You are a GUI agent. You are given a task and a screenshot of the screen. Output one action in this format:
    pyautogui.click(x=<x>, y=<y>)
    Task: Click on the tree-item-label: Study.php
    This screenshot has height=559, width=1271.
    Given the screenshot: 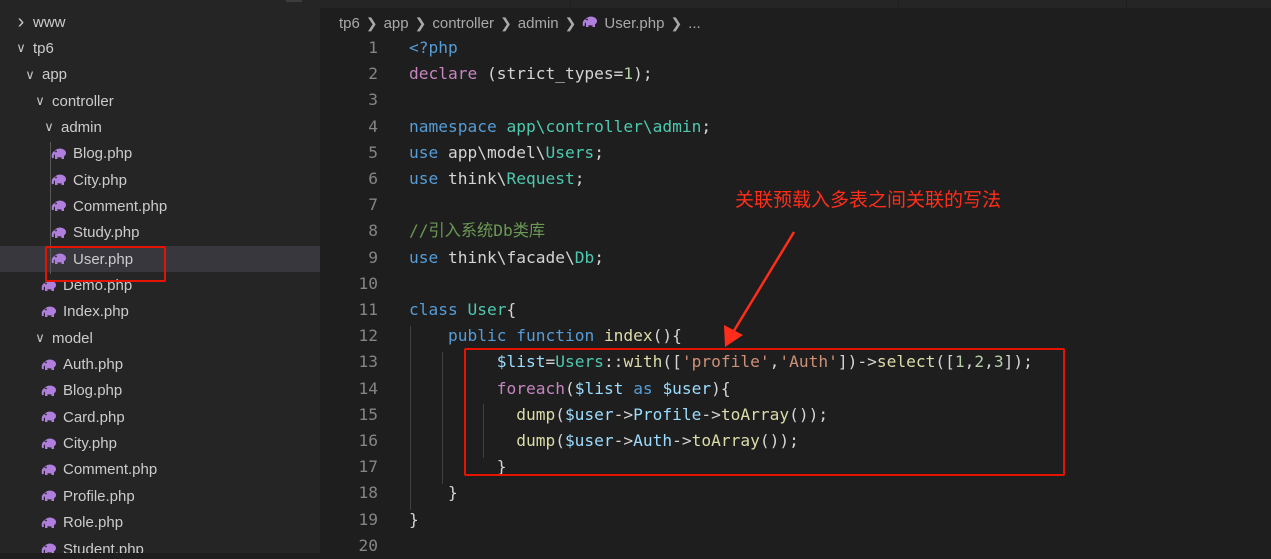 What is the action you would take?
    pyautogui.click(x=106, y=233)
    